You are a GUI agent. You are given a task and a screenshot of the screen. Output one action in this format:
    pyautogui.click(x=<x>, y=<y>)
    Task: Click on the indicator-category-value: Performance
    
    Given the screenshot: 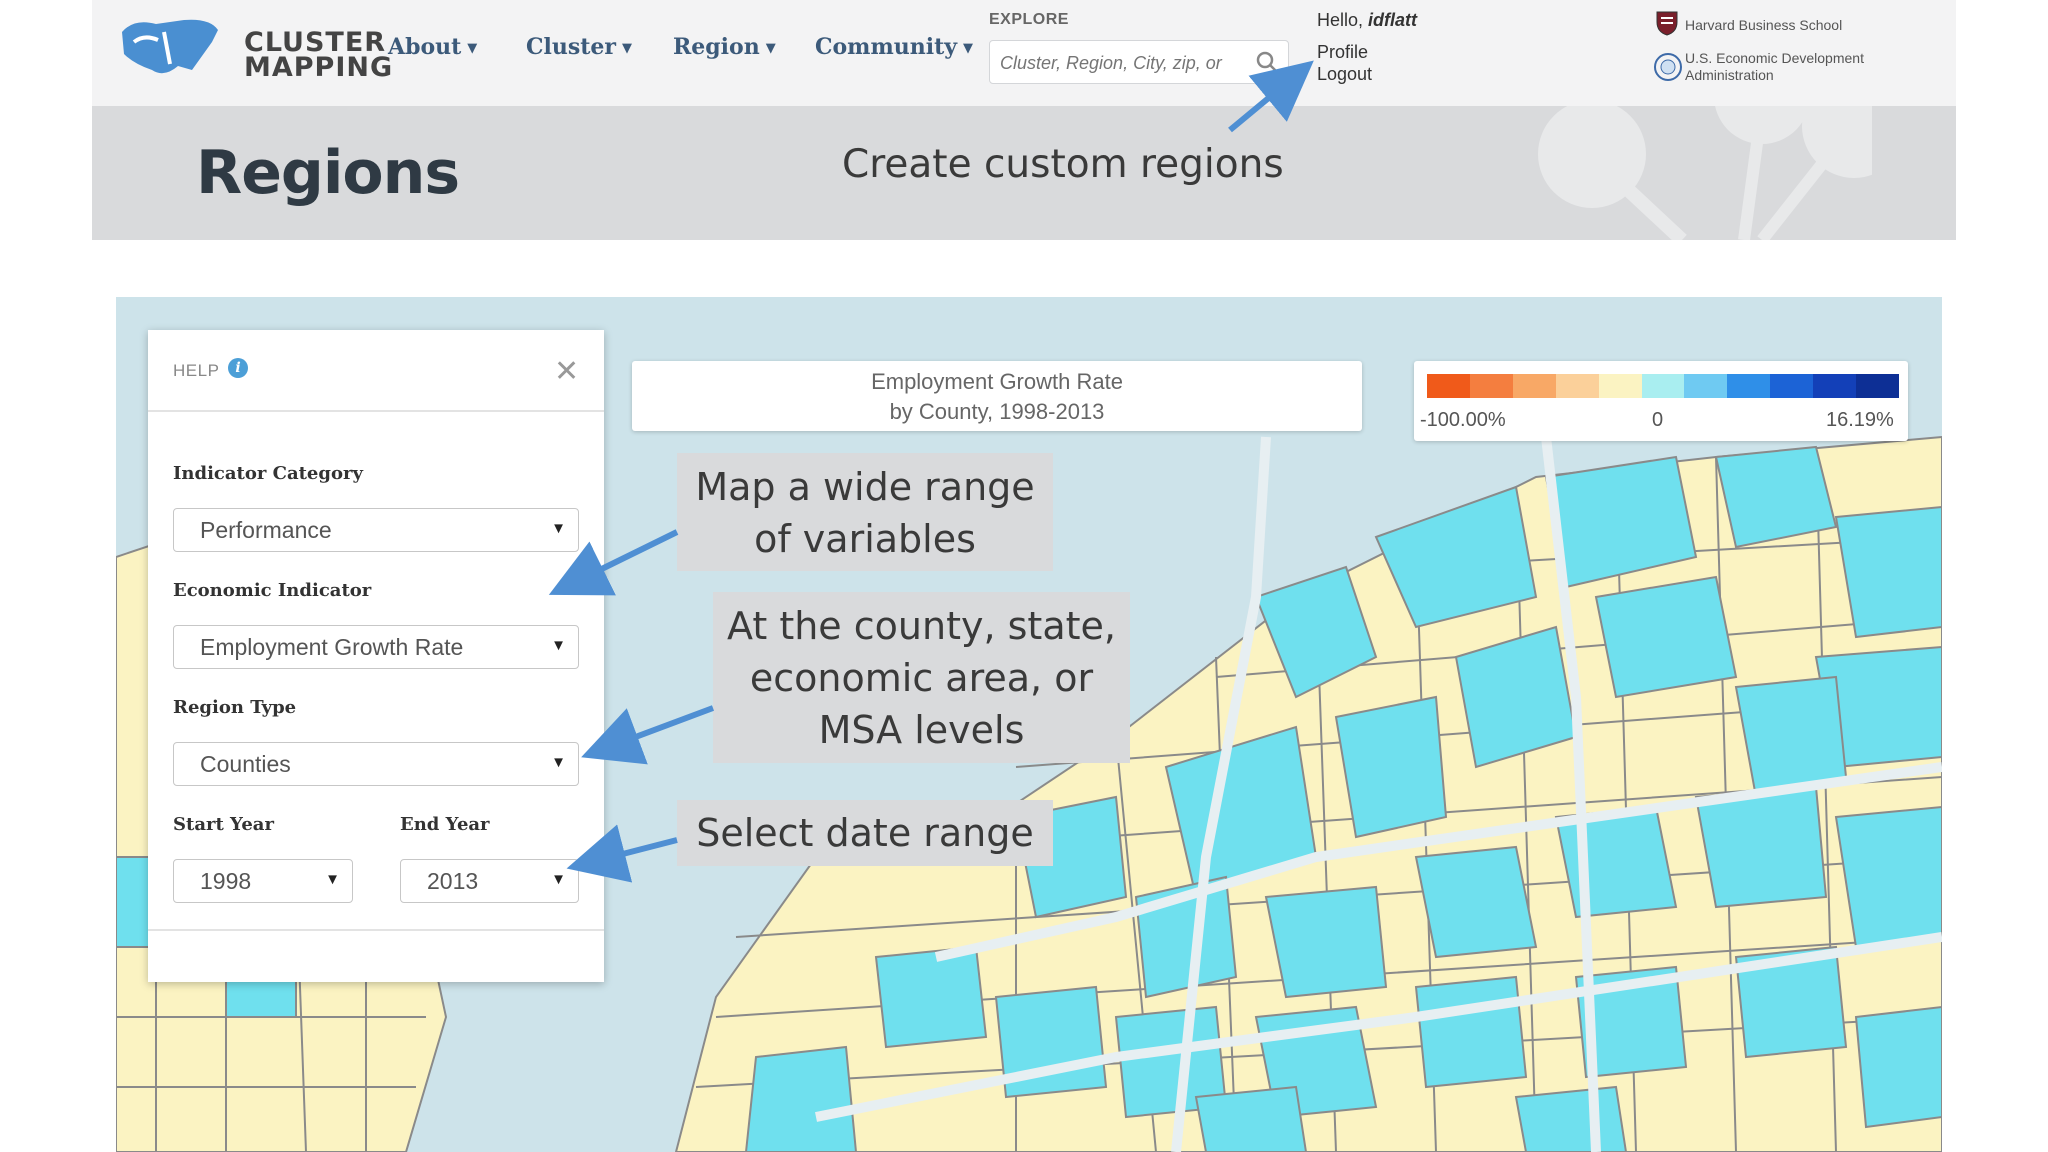 What is the action you would take?
    pyautogui.click(x=266, y=530)
    